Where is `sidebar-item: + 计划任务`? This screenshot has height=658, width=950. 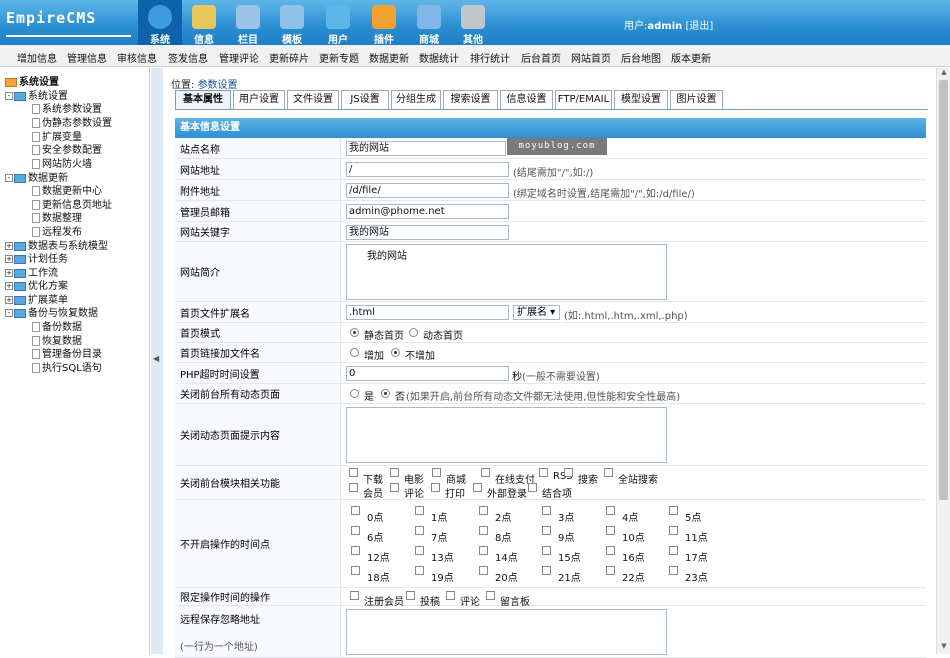 sidebar-item: + 计划任务 is located at coordinates (36, 257).